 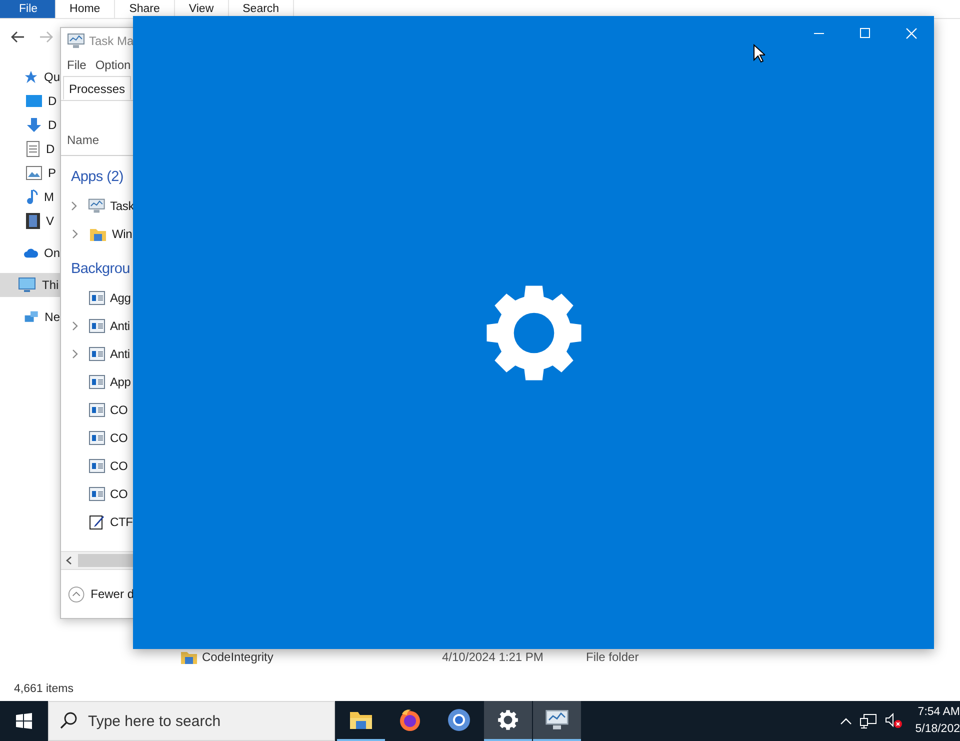 I want to click on speaker-muted-icon, so click(x=894, y=721).